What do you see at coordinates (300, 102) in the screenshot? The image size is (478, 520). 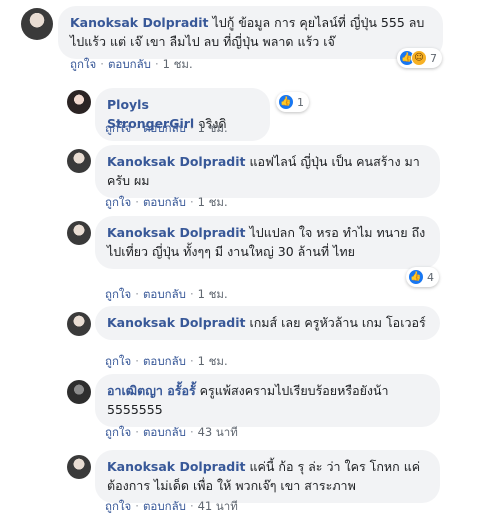 I see `reaction-count: 1` at bounding box center [300, 102].